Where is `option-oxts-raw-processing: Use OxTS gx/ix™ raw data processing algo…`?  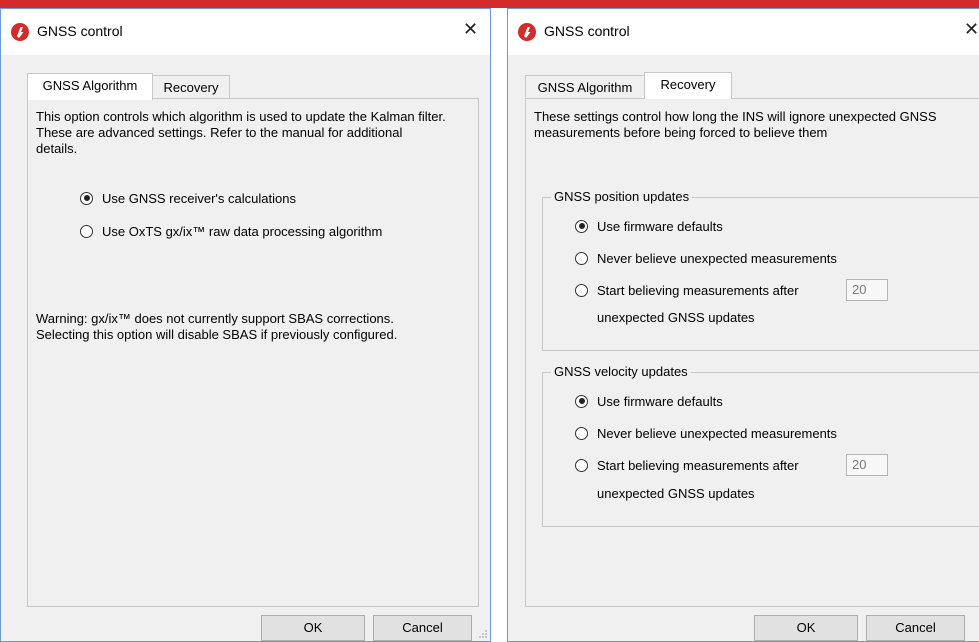
option-oxts-raw-processing: Use OxTS gx/ix™ raw data processing algo… is located at coordinates (231, 231).